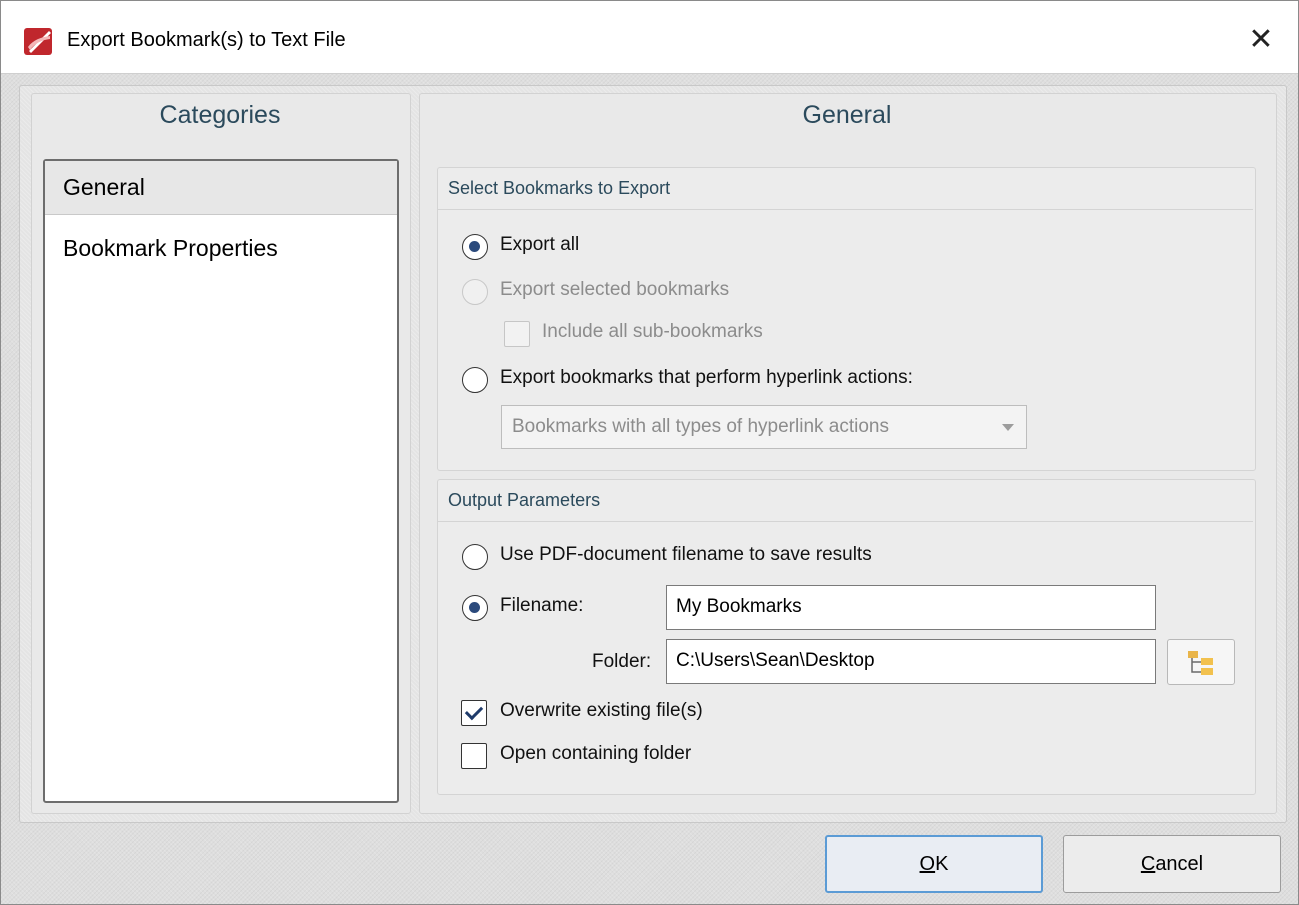 The height and width of the screenshot is (905, 1299). Describe the element at coordinates (595, 754) in the screenshot. I see `open-folder-label: Open containing folder` at that location.